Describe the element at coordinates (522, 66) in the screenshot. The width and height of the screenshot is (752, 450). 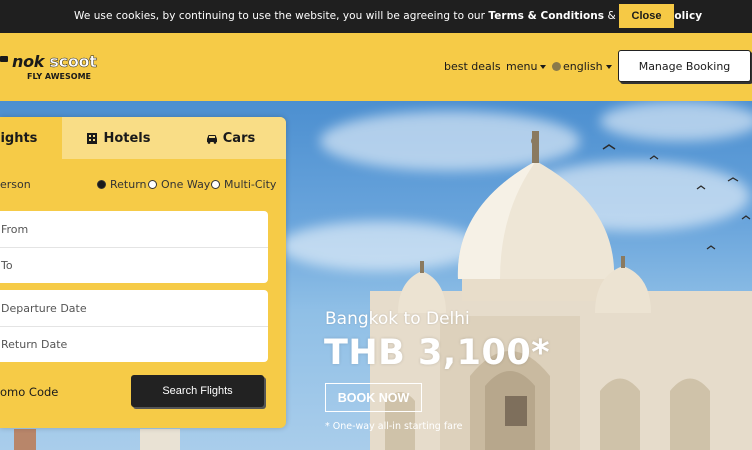
I see `nav-menu-label: menu` at that location.